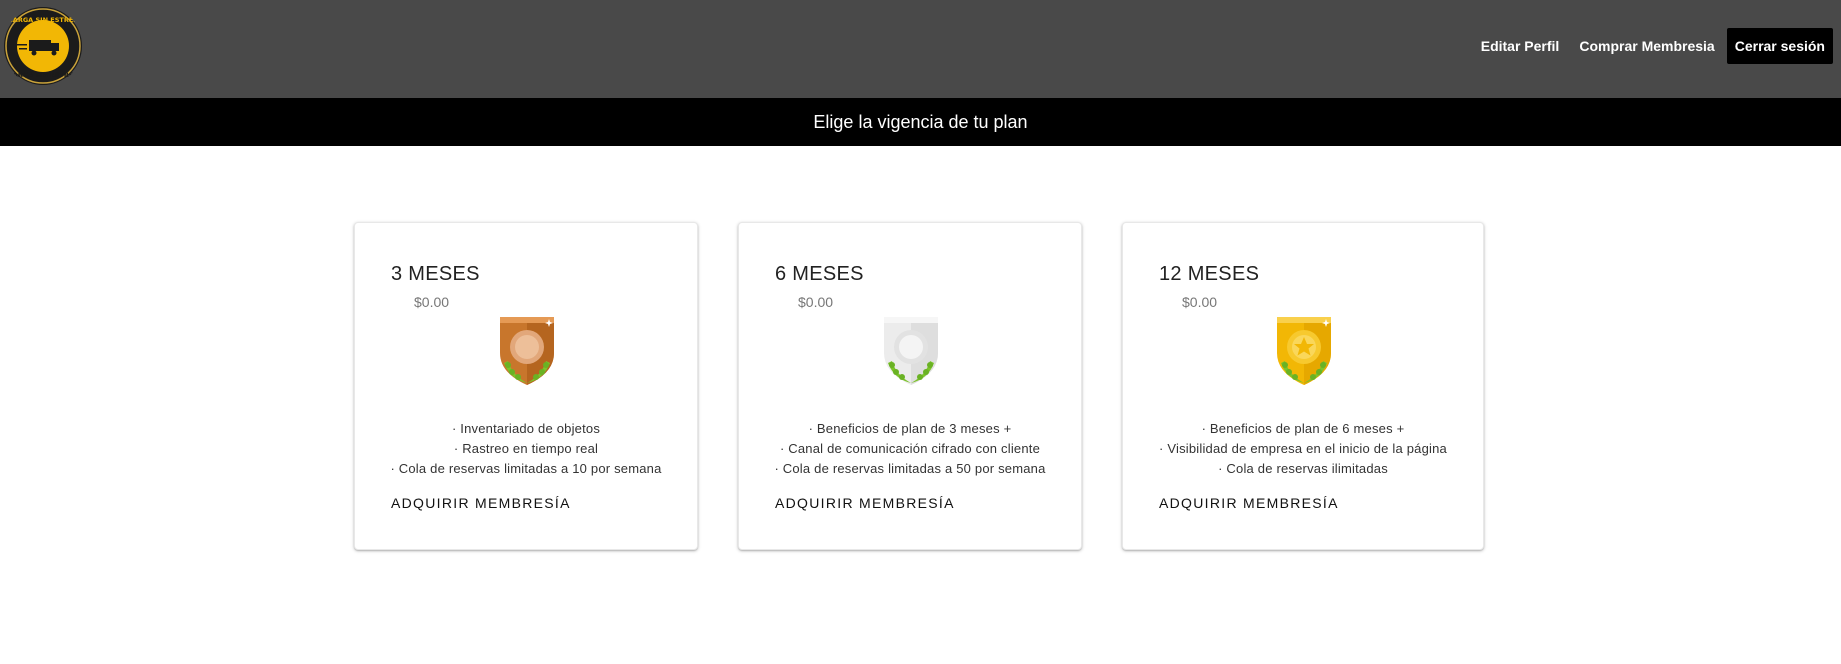 This screenshot has width=1841, height=664. I want to click on gold-badge-icon, so click(1304, 351).